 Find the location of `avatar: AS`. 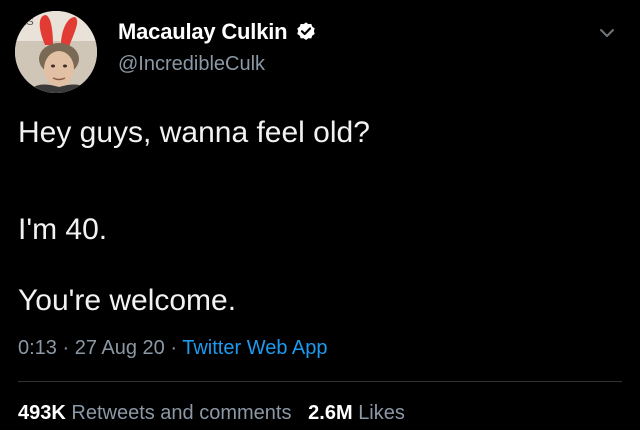

avatar: AS is located at coordinates (56, 52).